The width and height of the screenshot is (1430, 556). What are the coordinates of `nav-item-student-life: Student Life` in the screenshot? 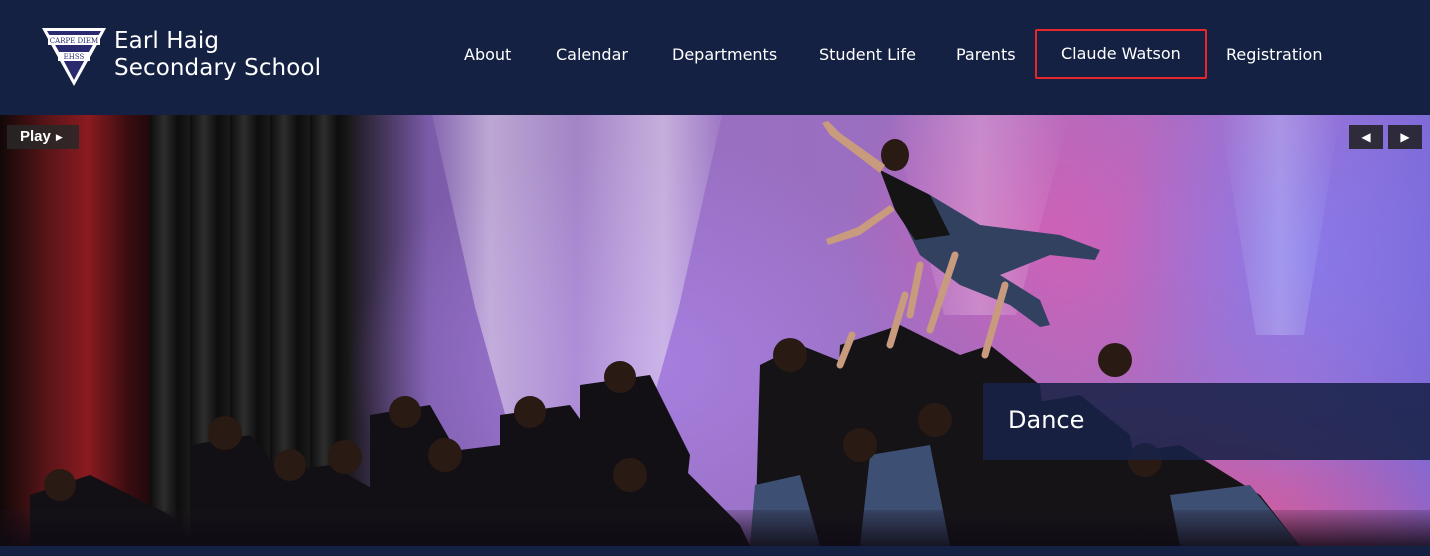 It's located at (867, 55).